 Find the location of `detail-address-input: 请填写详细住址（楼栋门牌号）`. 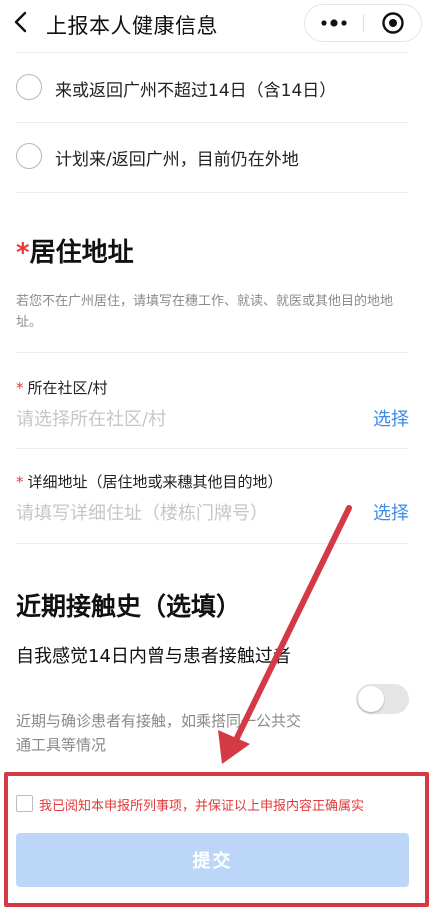

detail-address-input: 请填写详细住址（楼栋门牌号） is located at coordinates (142, 512).